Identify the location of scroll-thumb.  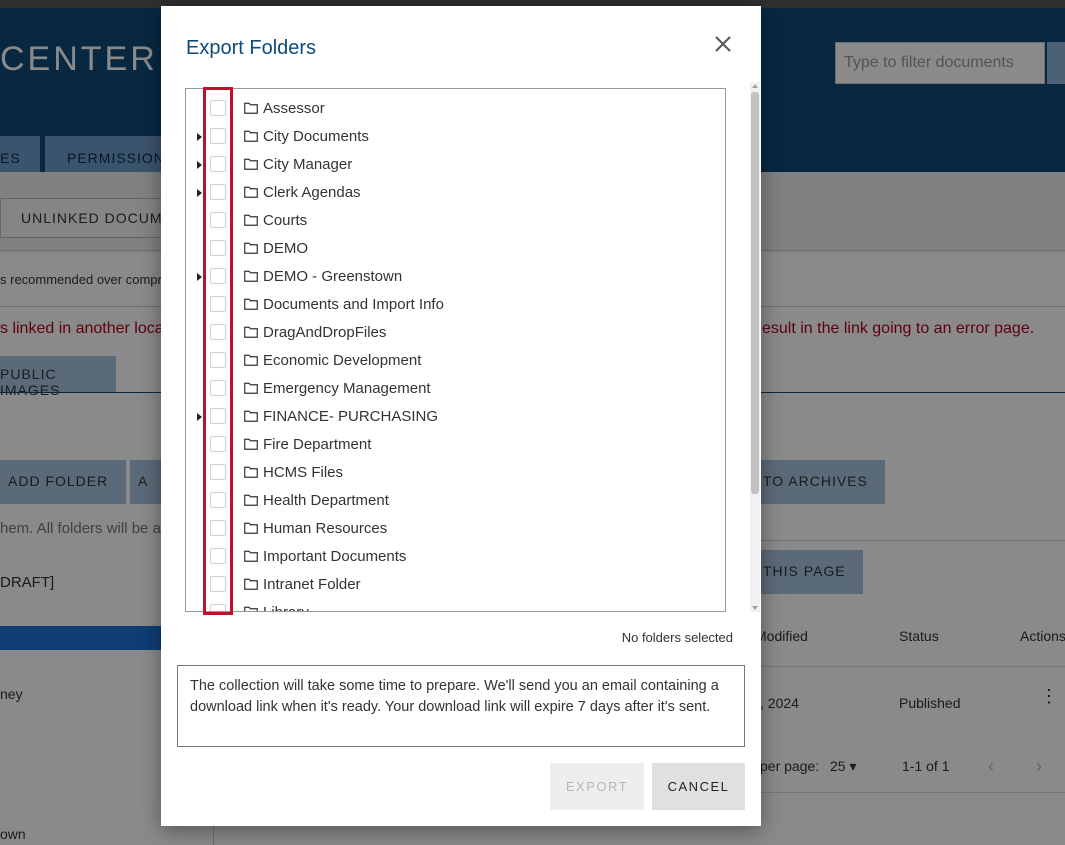
(755, 293).